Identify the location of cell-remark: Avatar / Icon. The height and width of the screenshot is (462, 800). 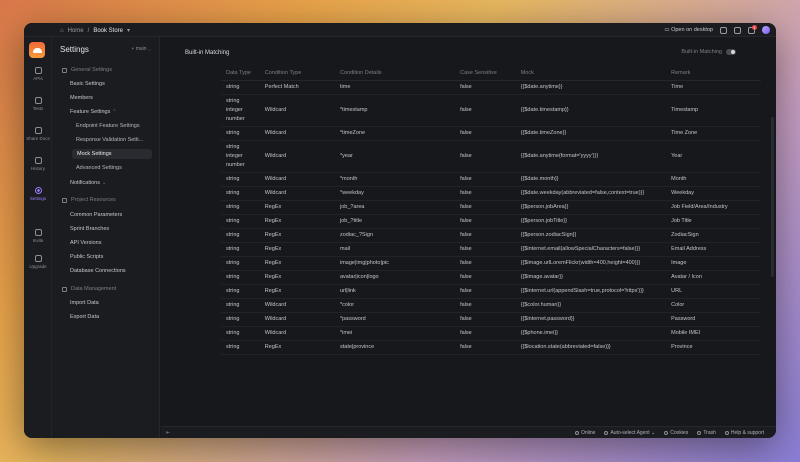
(716, 277).